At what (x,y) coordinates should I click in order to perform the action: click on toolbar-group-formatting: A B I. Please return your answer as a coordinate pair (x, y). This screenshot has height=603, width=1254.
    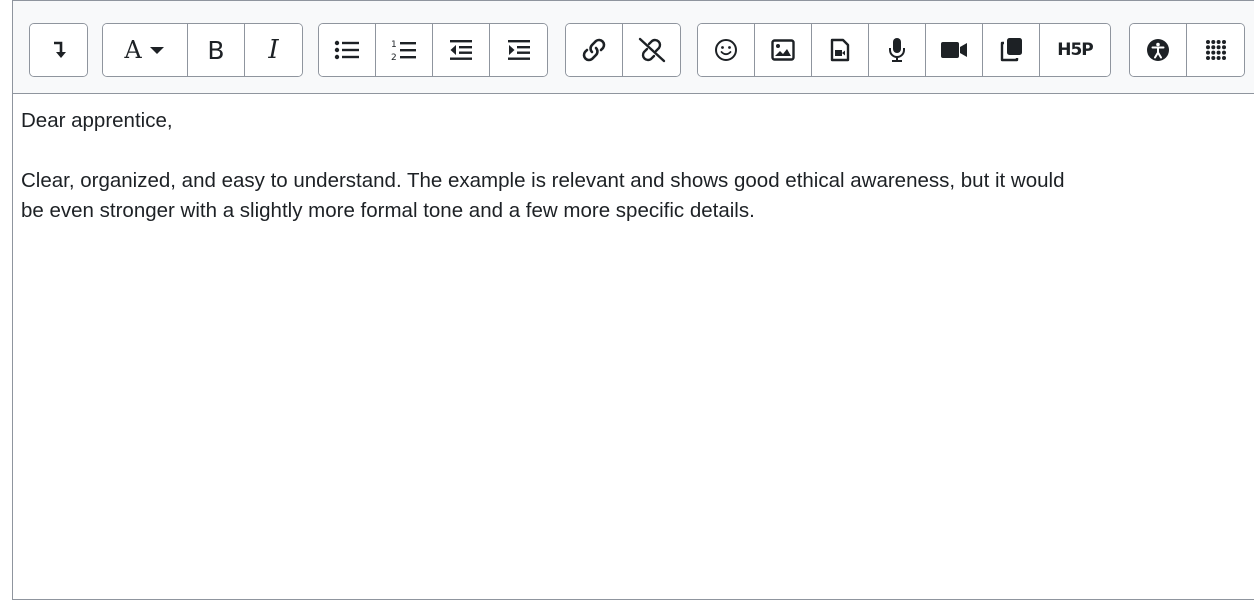
    Looking at the image, I should click on (202, 50).